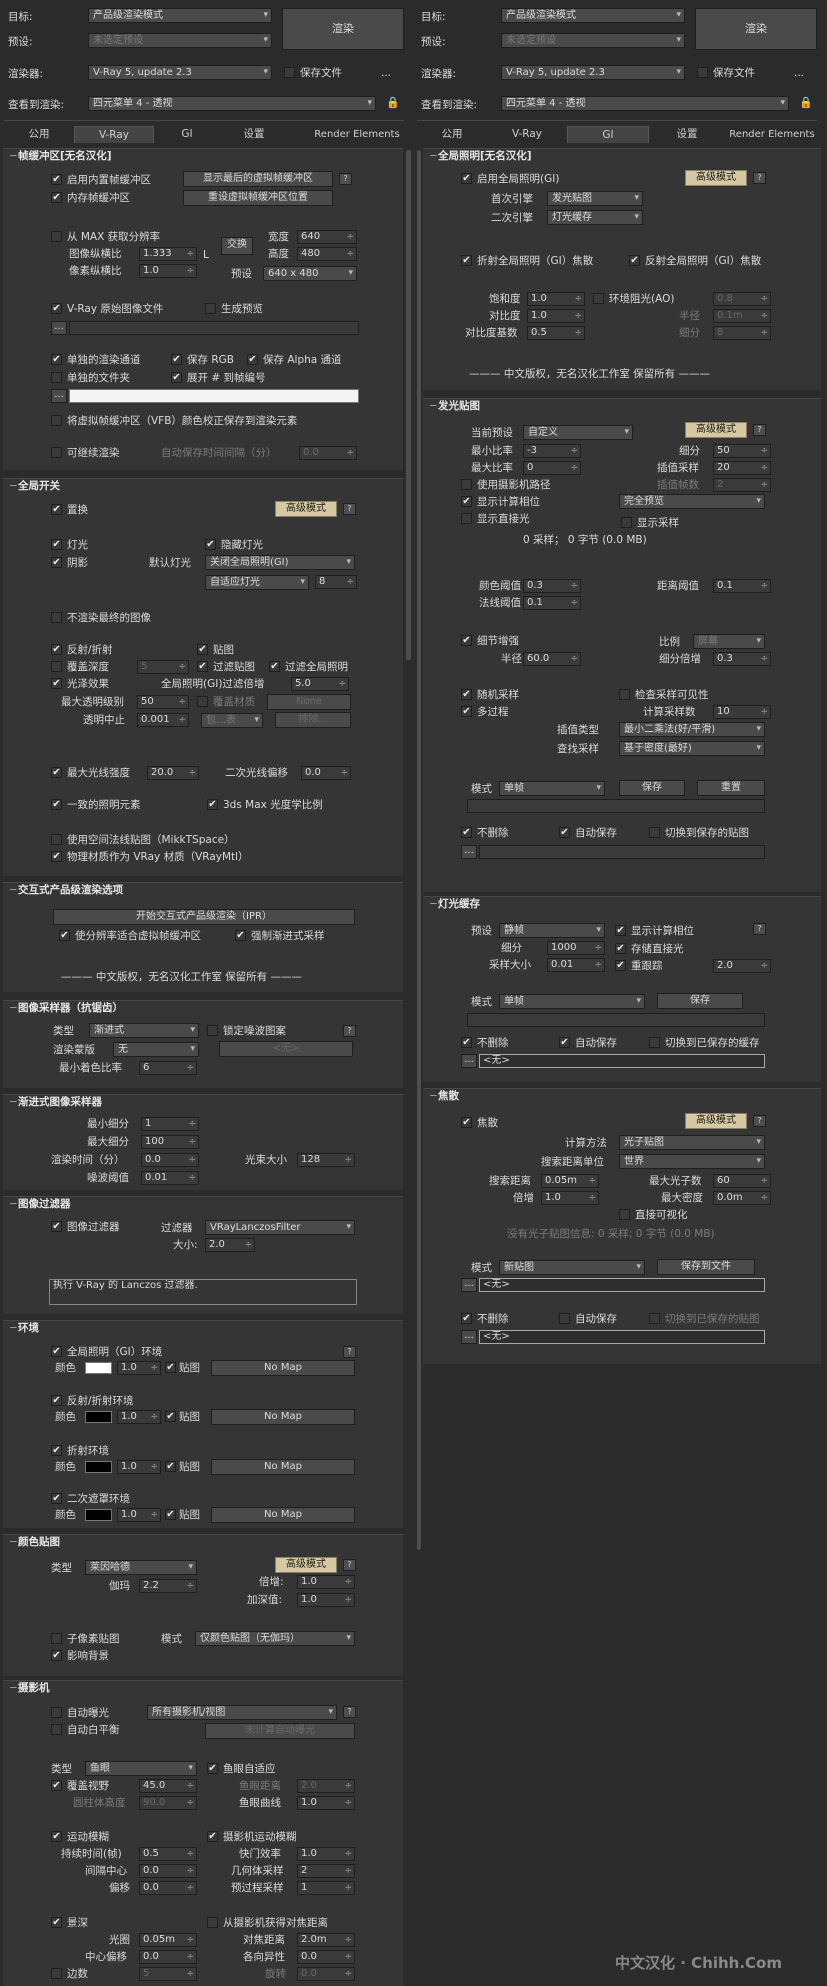 This screenshot has height=1986, width=827. I want to click on reset-vfb-button: 重设虚拟帧缓冲区位置, so click(258, 198).